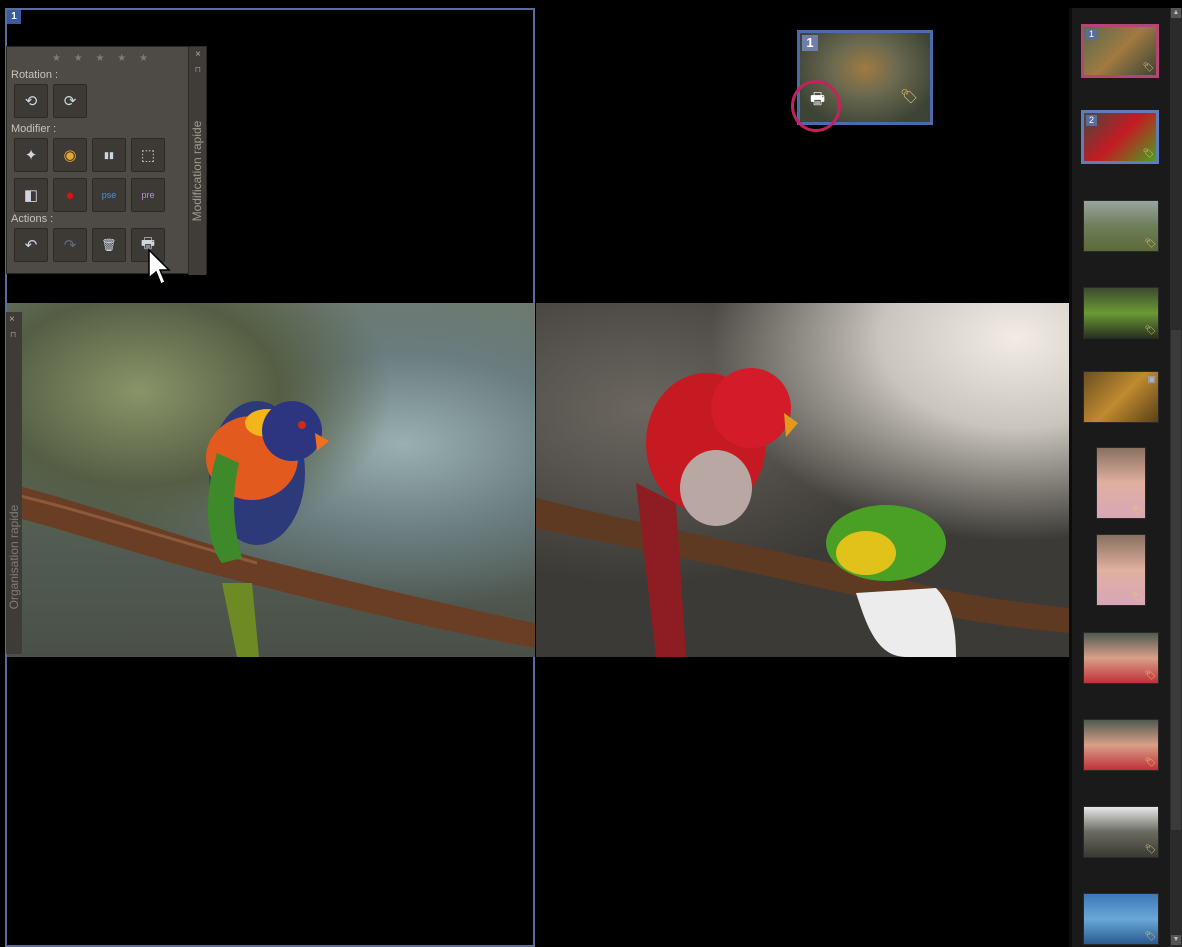 The image size is (1182, 947). I want to click on rotate-left-button: ⟲, so click(31, 101).